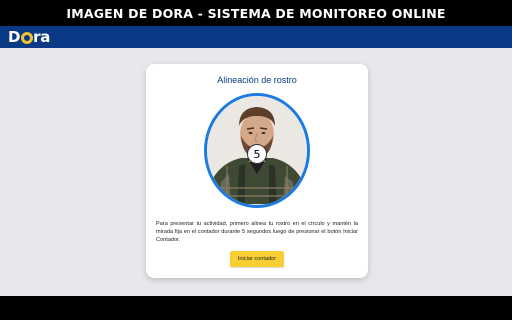 The height and width of the screenshot is (320, 512). Describe the element at coordinates (42, 37) in the screenshot. I see `logo-text-right: ra` at that location.